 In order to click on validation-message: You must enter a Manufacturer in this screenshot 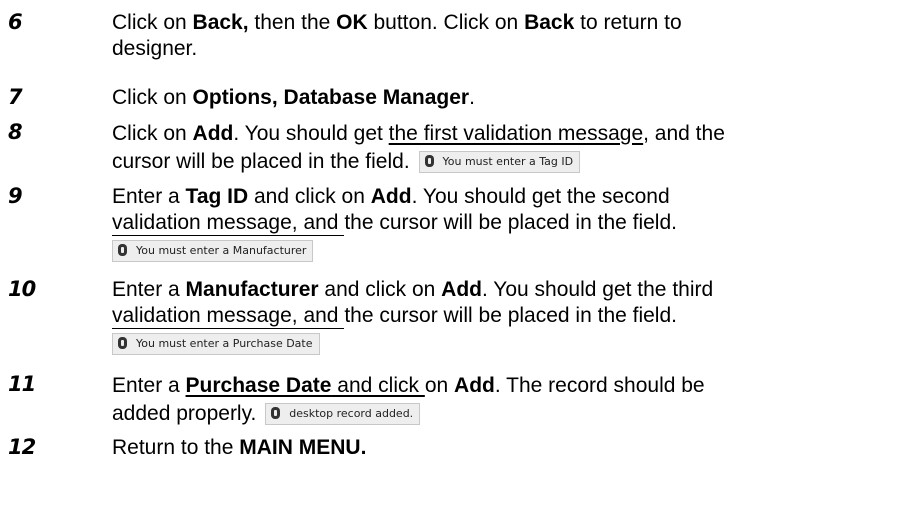, I will do `click(213, 251)`.